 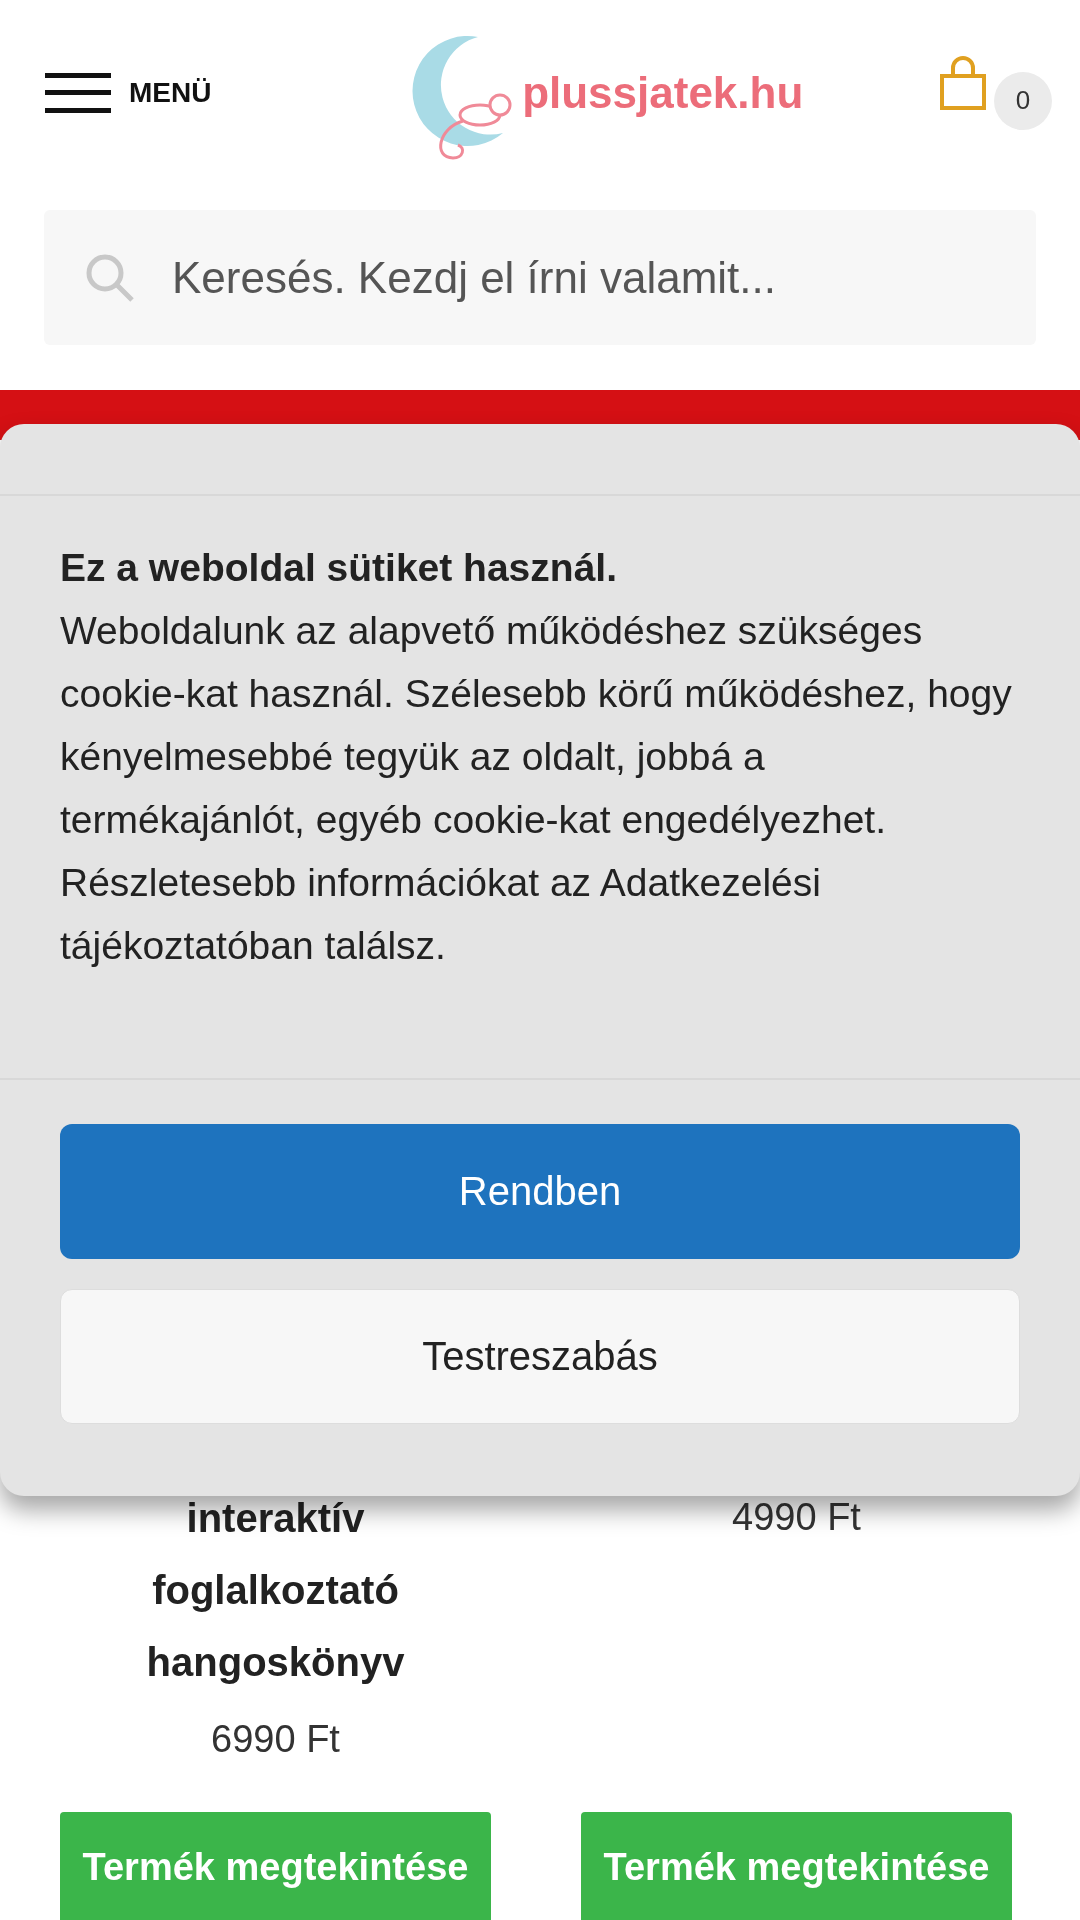 I want to click on cart-count-badge: 0, so click(x=1023, y=100).